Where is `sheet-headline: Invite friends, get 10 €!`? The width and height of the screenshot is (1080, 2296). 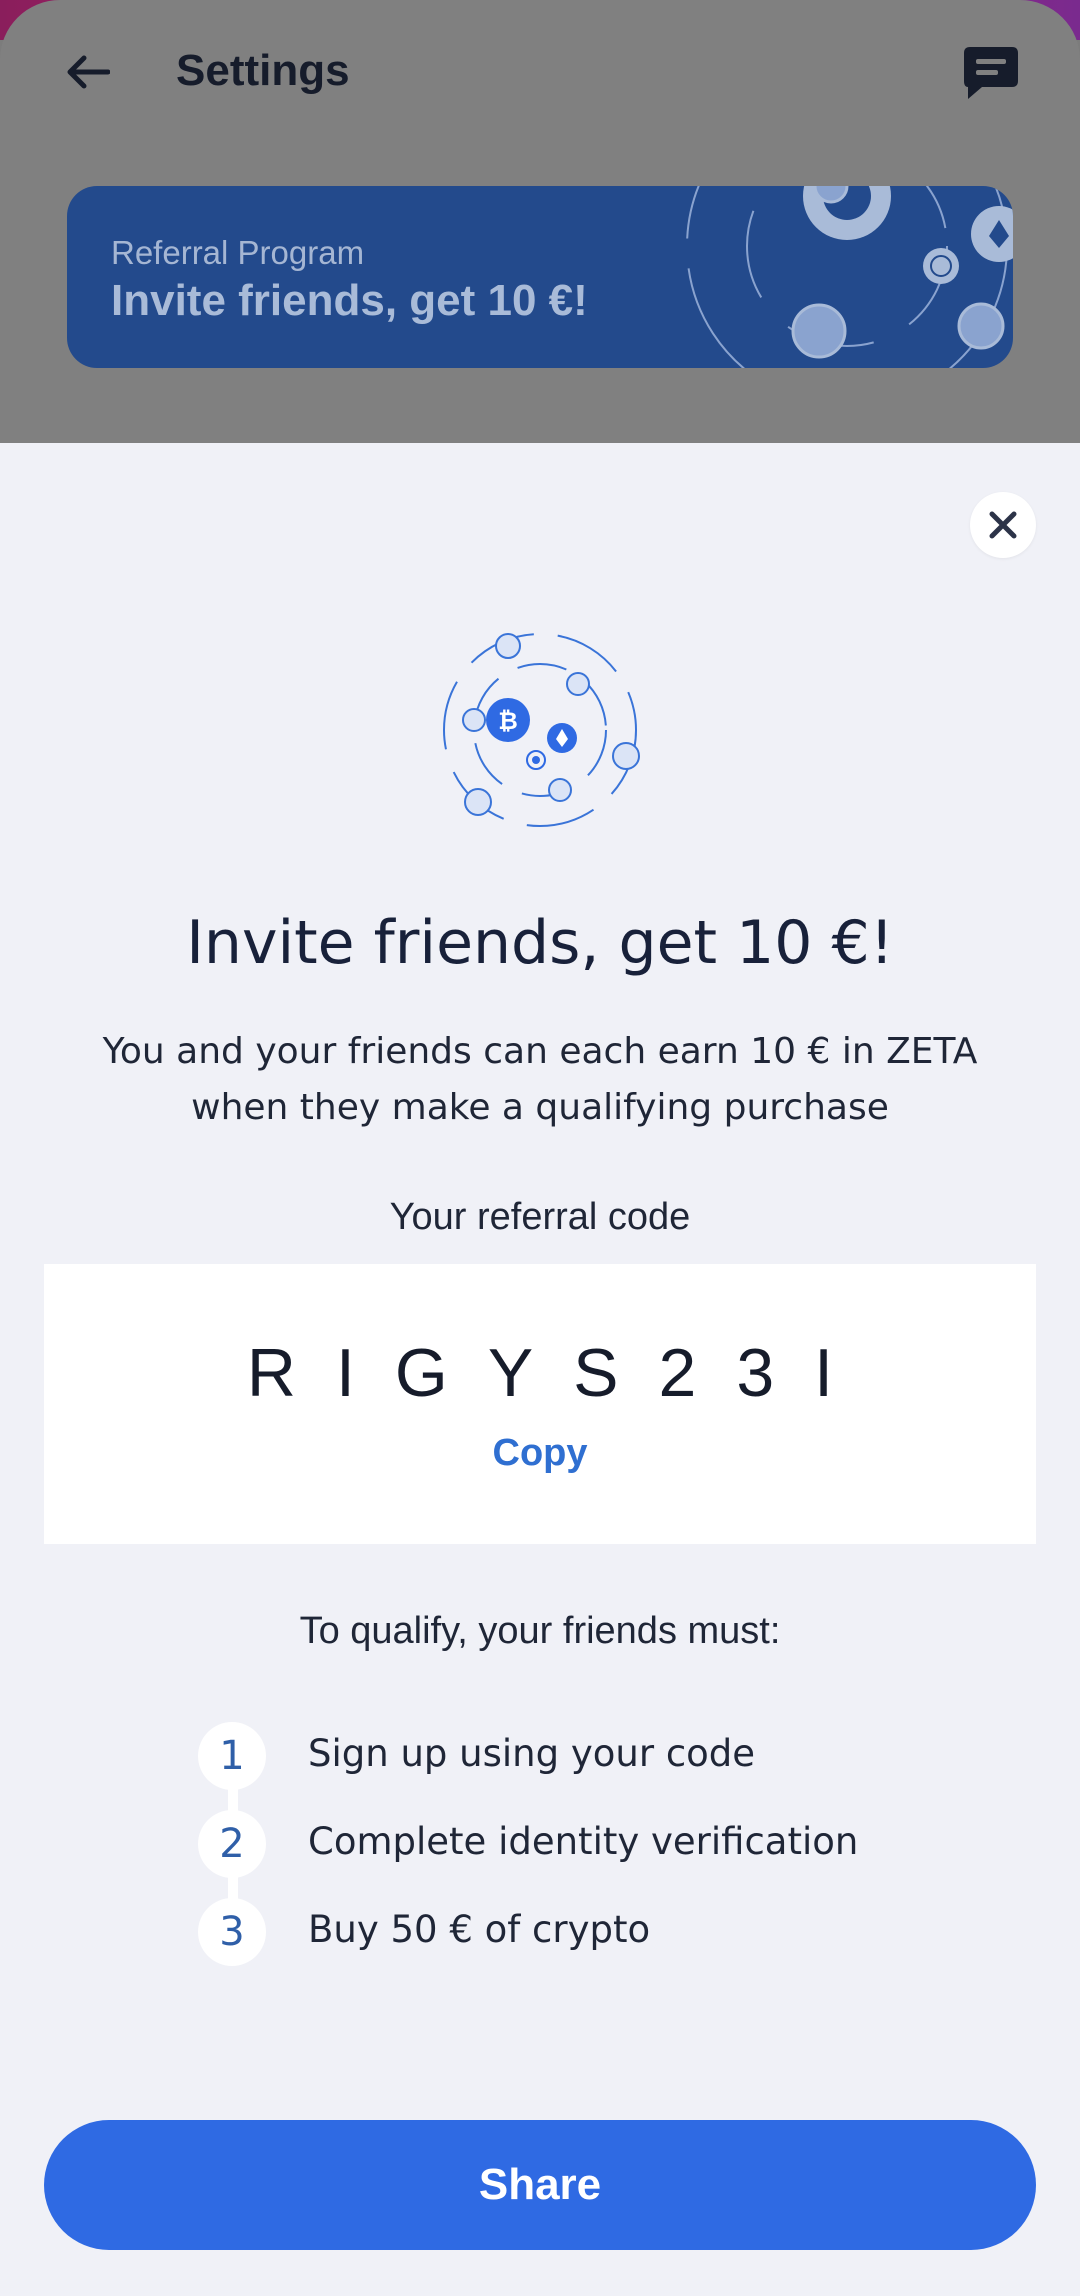 sheet-headline: Invite friends, get 10 €! is located at coordinates (540, 943).